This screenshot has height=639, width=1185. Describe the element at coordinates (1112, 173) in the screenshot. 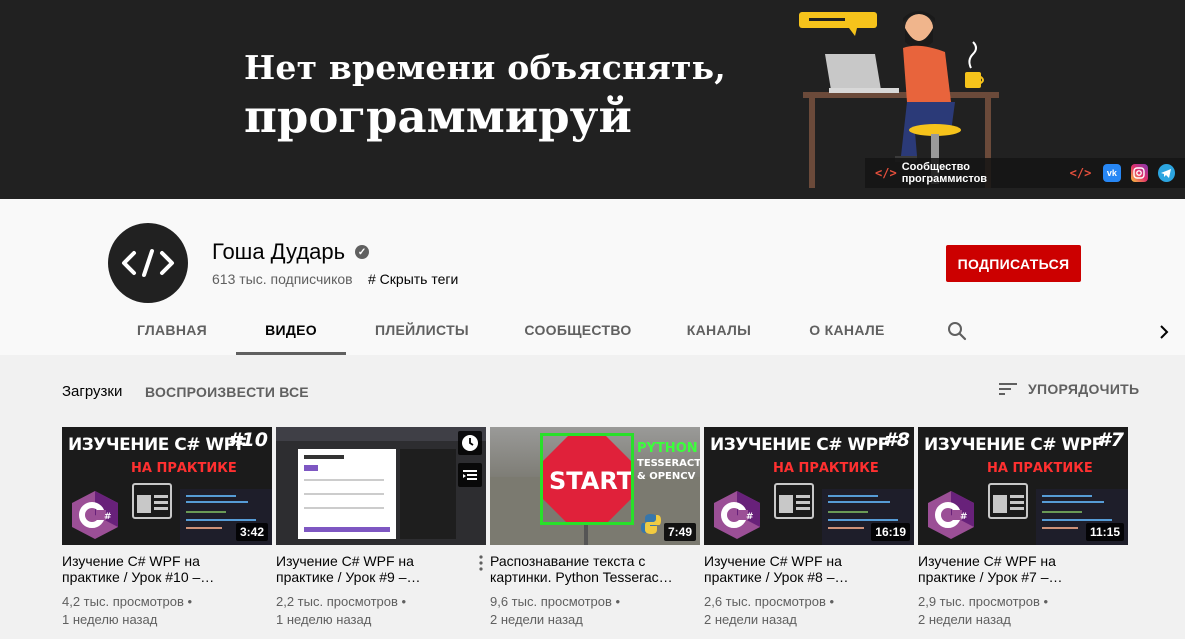

I see `vk-icon: vk` at that location.